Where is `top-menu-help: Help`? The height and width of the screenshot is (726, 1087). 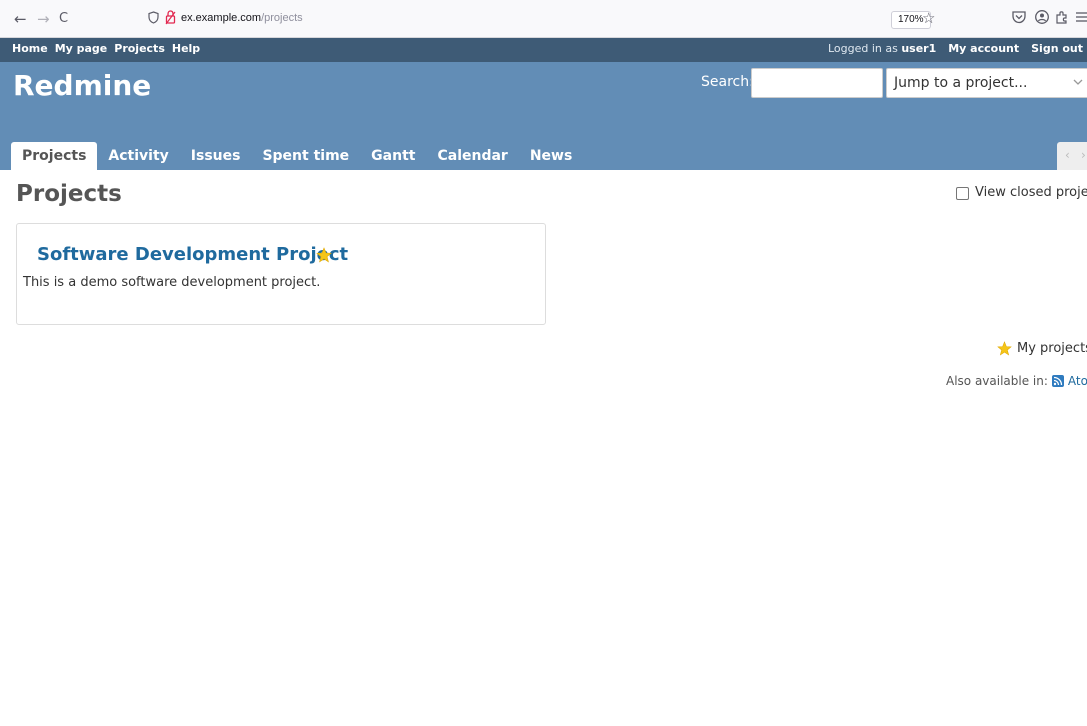 top-menu-help: Help is located at coordinates (186, 48).